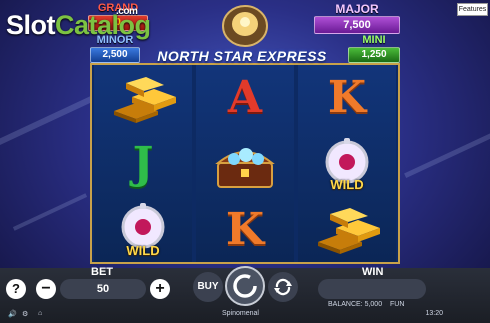  I want to click on reel-2: A K, so click(245, 163).